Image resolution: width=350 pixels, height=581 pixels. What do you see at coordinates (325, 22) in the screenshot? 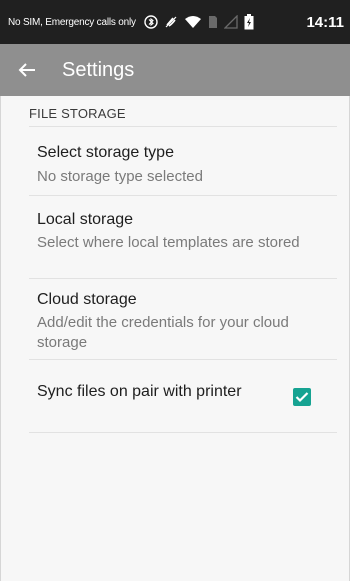
I see `status-time: 14:11` at bounding box center [325, 22].